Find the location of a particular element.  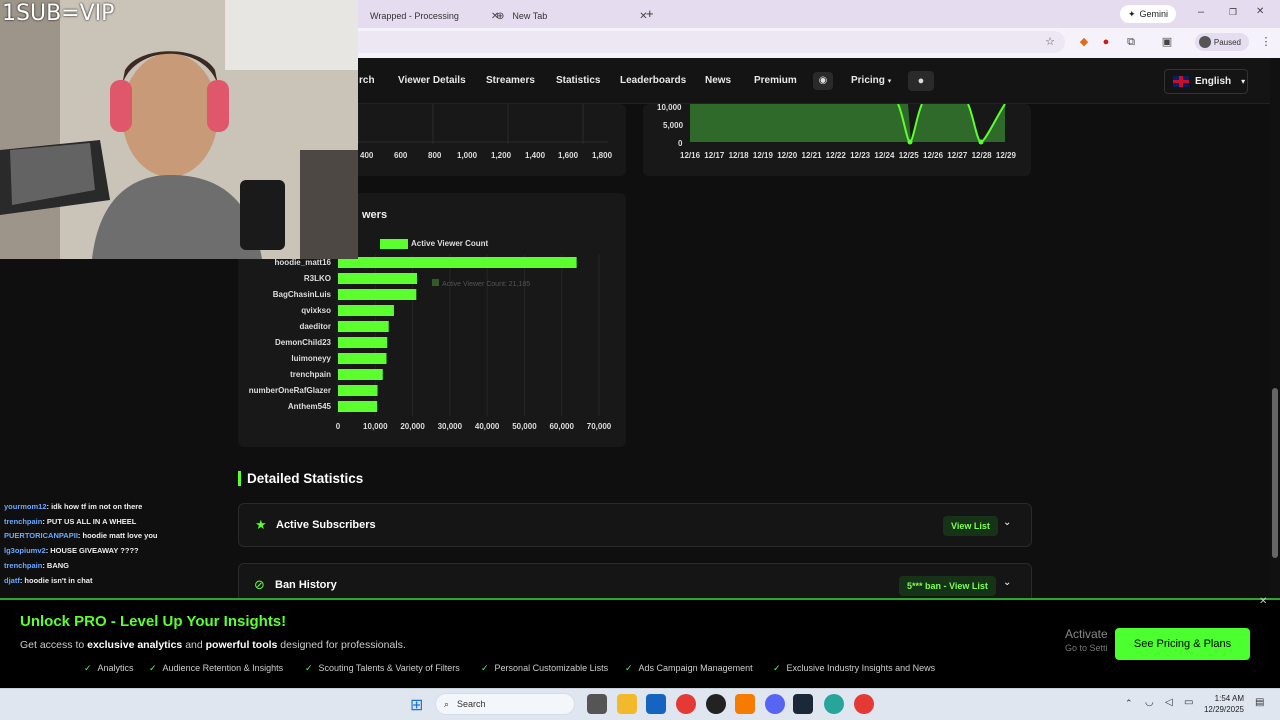

promo-headline: Unlock PRO - Level Up Your Insights! is located at coordinates (153, 621).